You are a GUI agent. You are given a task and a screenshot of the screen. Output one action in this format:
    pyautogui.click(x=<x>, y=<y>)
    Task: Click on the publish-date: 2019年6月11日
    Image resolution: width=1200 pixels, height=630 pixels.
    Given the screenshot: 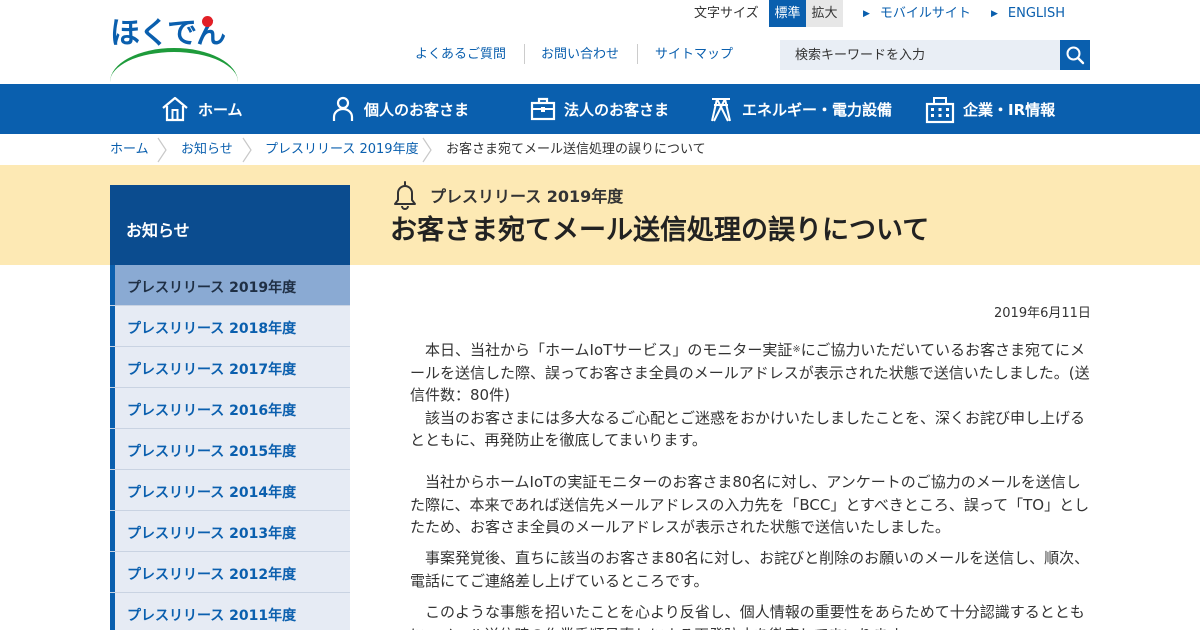 What is the action you would take?
    pyautogui.click(x=1042, y=313)
    